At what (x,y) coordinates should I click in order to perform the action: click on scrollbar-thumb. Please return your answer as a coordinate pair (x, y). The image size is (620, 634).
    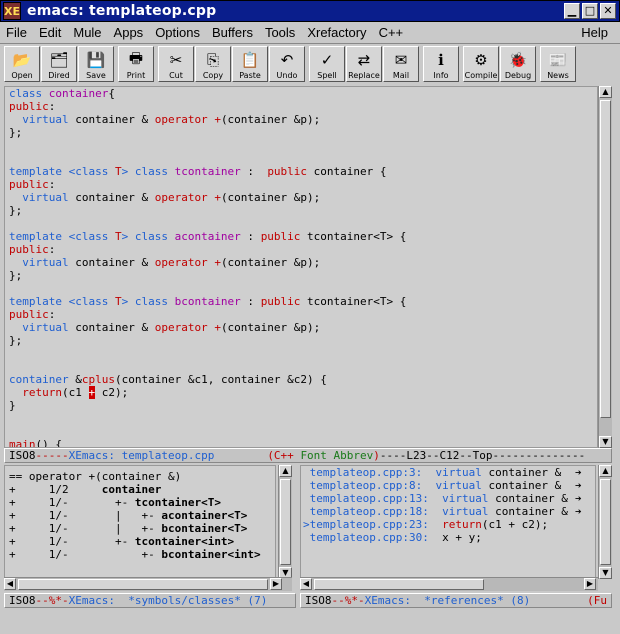
    Looking at the image, I should click on (605, 259).